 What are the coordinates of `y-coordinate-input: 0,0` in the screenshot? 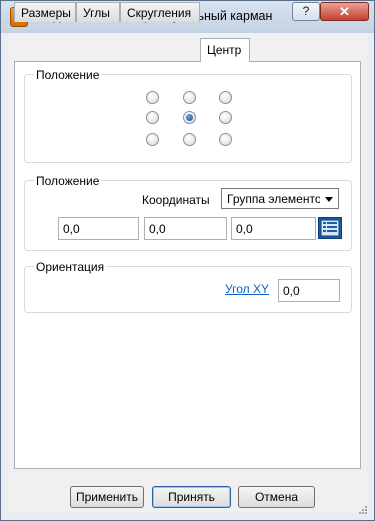 It's located at (185, 228).